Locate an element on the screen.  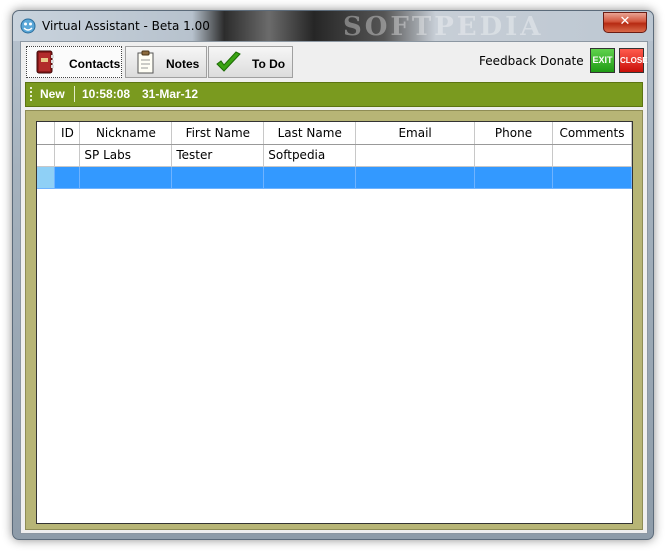
cell-nickname: SP Labs is located at coordinates (126, 155).